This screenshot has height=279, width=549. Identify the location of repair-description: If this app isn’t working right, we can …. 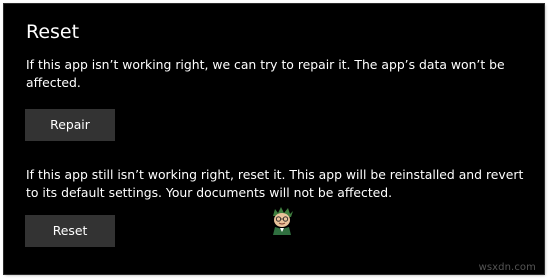
(265, 73).